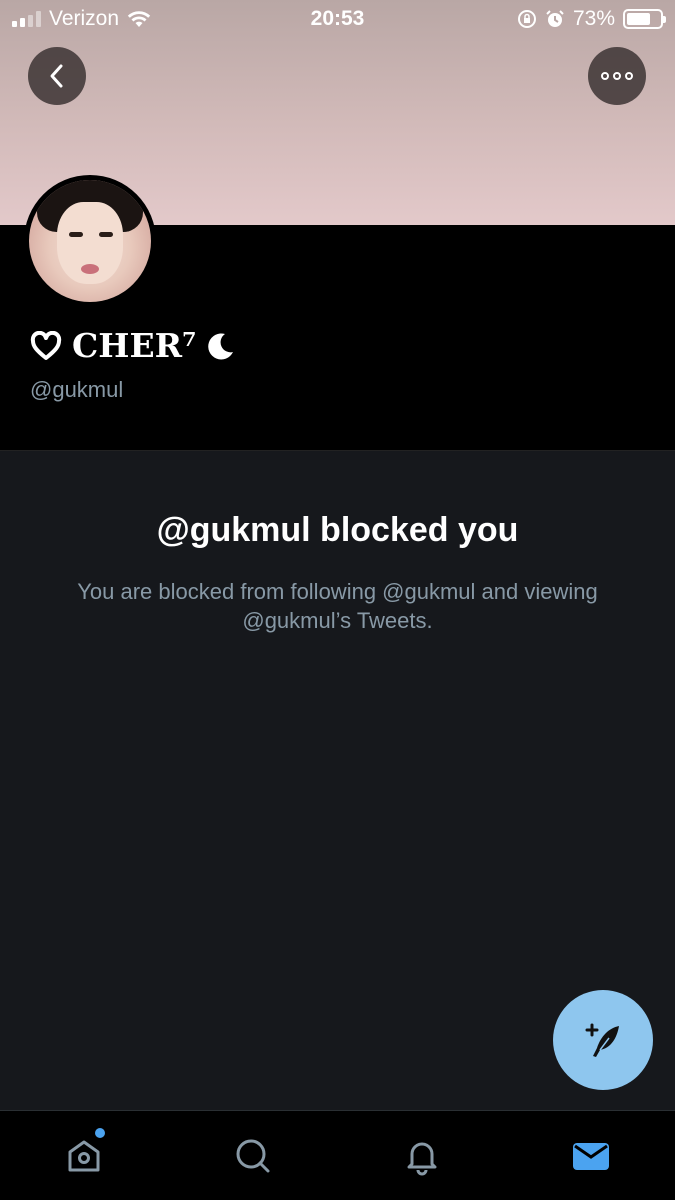 The width and height of the screenshot is (675, 1200). I want to click on profile-handle: @gukmul, so click(77, 389).